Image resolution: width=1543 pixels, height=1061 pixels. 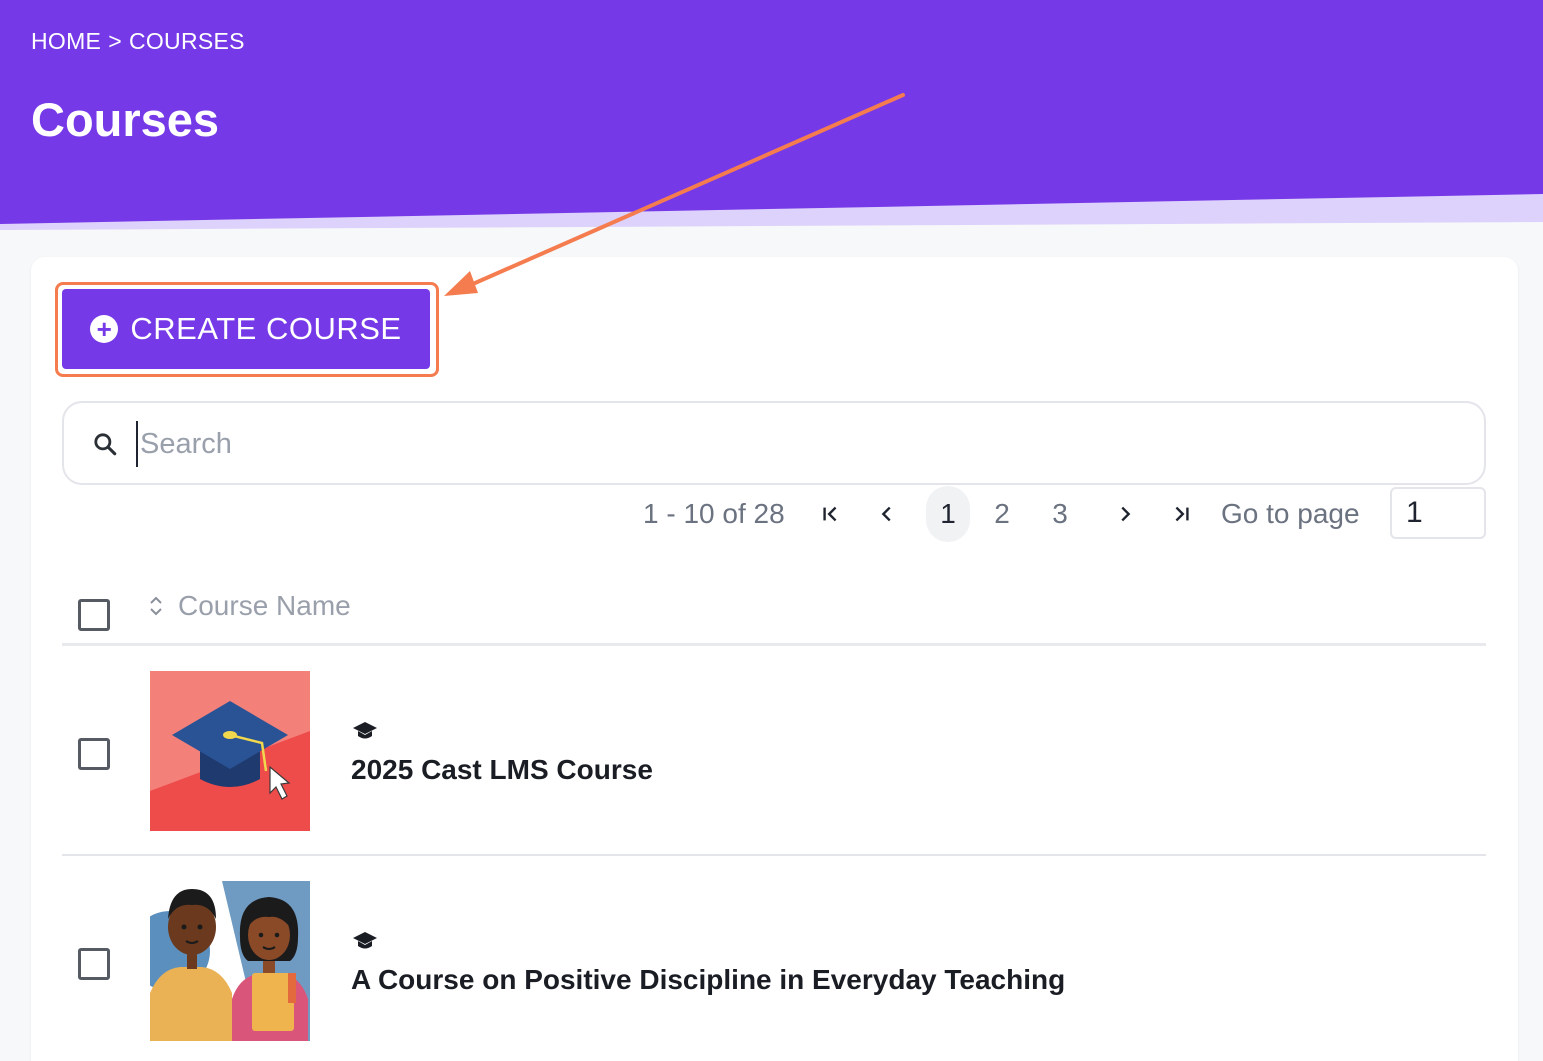 I want to click on chevron-left-icon, so click(x=886, y=514).